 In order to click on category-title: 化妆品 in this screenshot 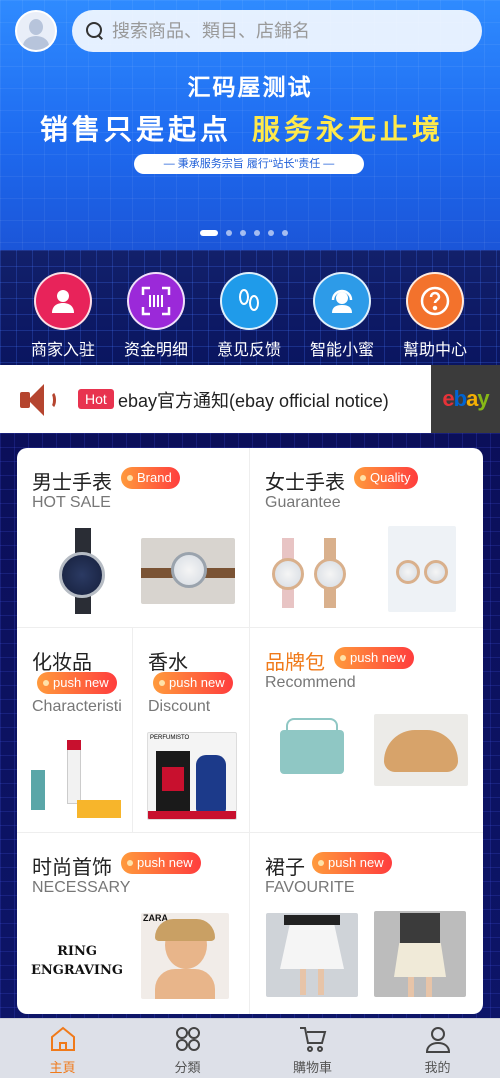, I will do `click(62, 663)`.